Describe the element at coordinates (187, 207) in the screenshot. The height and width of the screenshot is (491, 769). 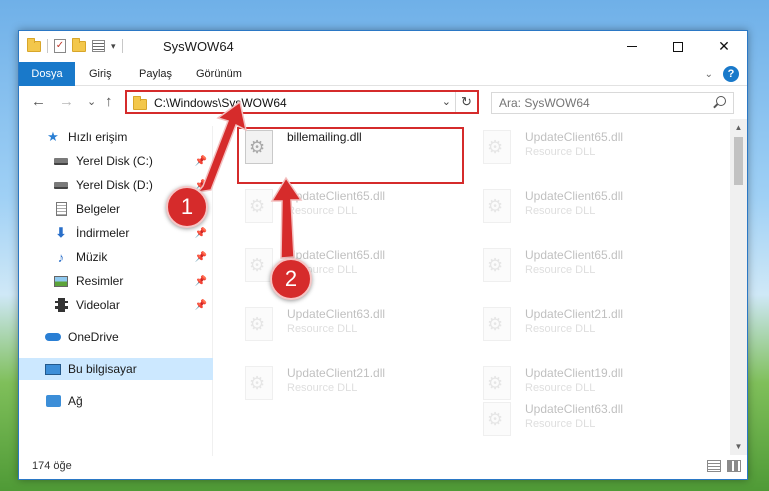
I see `step-1-badge: 1` at that location.